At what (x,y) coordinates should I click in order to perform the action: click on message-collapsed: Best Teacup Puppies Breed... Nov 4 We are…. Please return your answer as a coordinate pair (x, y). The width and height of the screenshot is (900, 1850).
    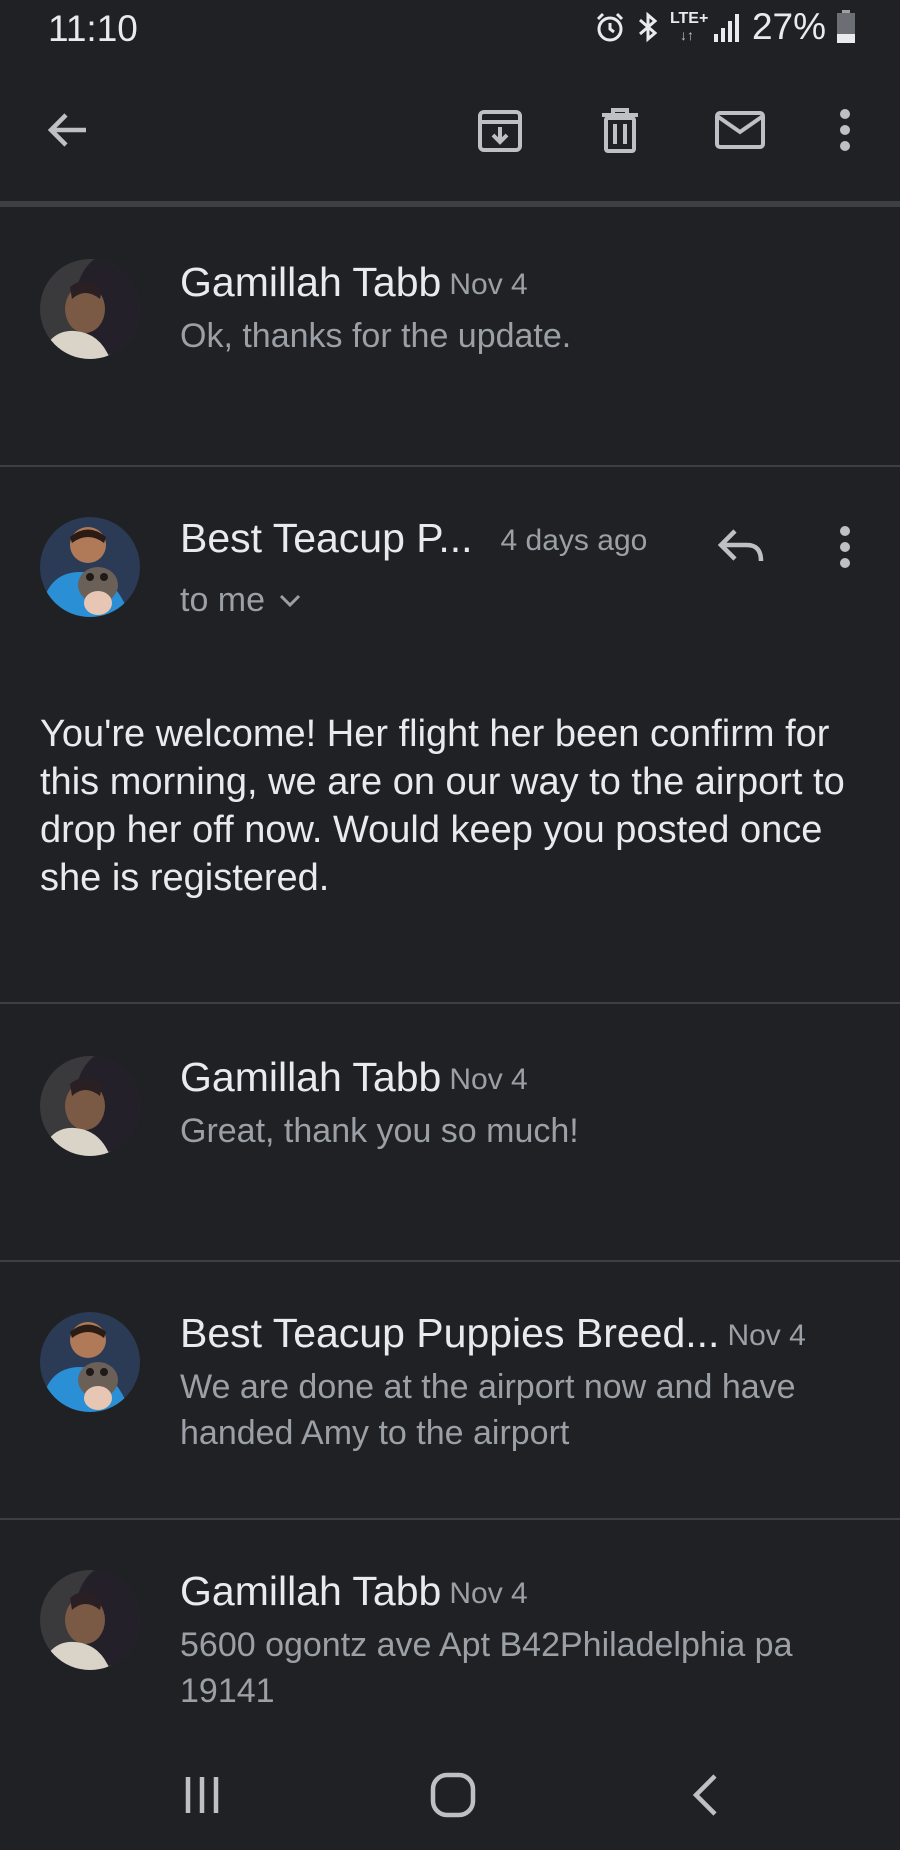
    Looking at the image, I should click on (450, 1391).